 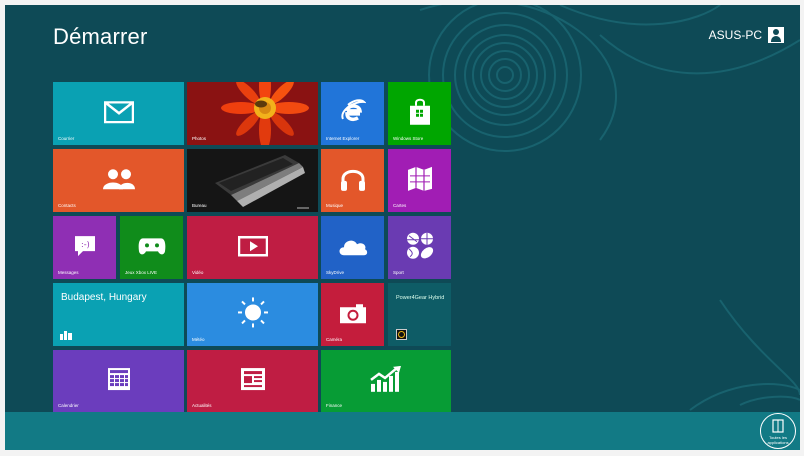 I want to click on screen-frame-bottom, so click(x=402, y=453).